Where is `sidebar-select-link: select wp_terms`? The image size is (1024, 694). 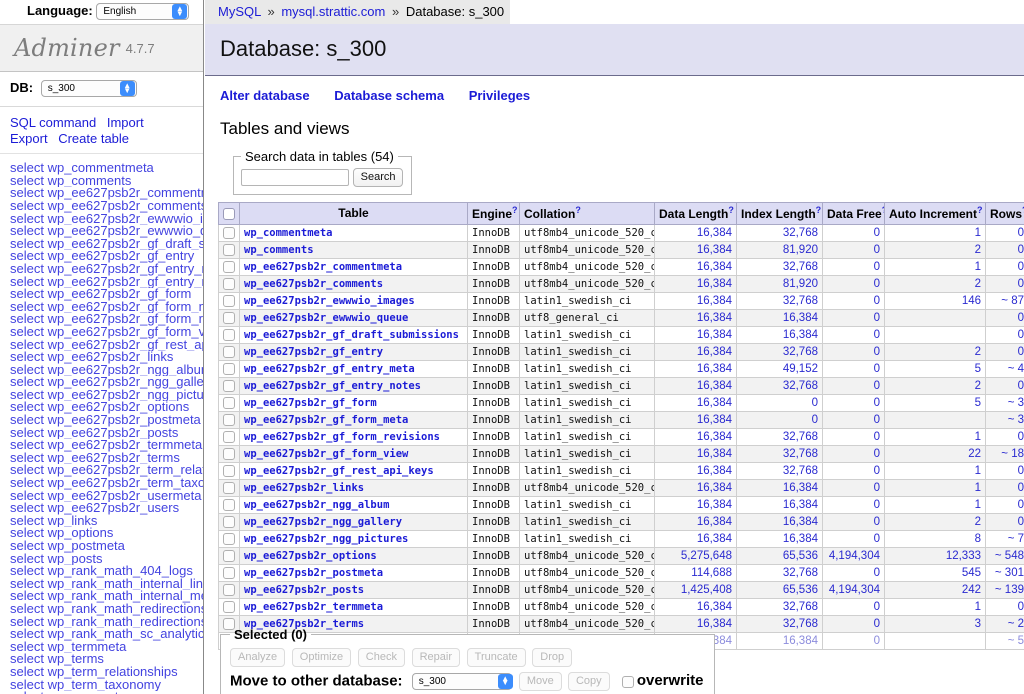 sidebar-select-link: select wp_terms is located at coordinates (106, 659).